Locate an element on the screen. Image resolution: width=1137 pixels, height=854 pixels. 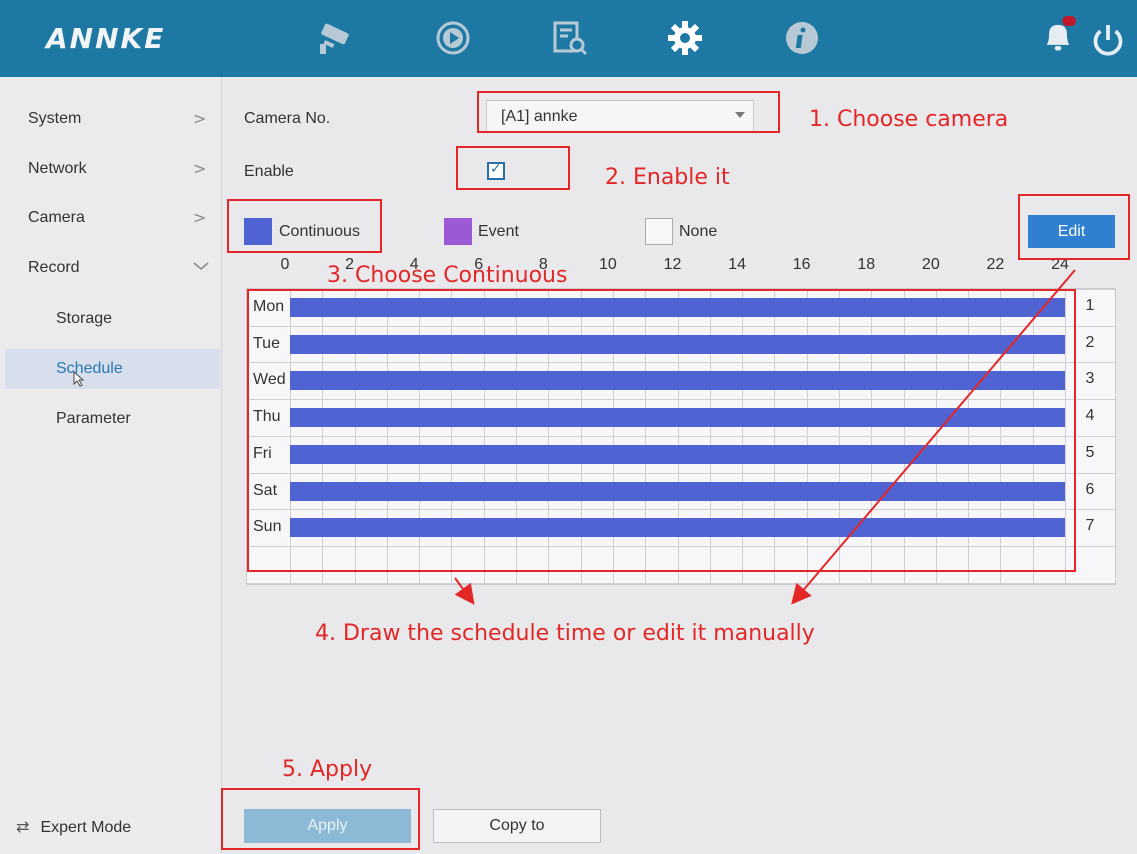
info-icon is located at coordinates (802, 38).